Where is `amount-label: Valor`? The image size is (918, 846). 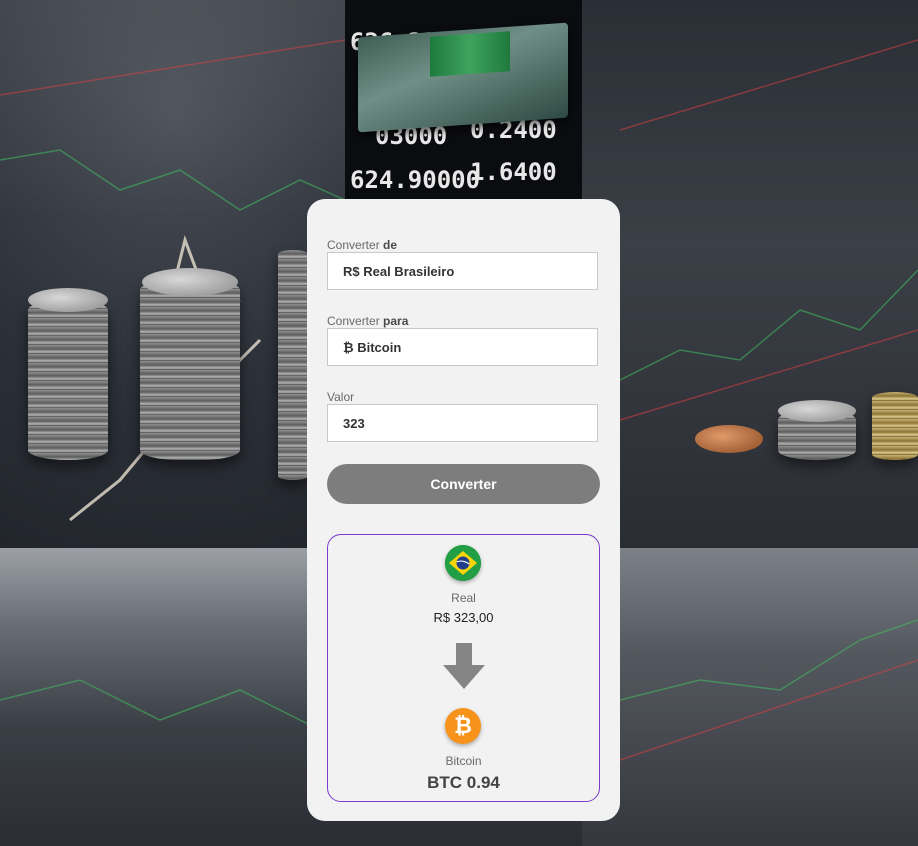 amount-label: Valor is located at coordinates (341, 397).